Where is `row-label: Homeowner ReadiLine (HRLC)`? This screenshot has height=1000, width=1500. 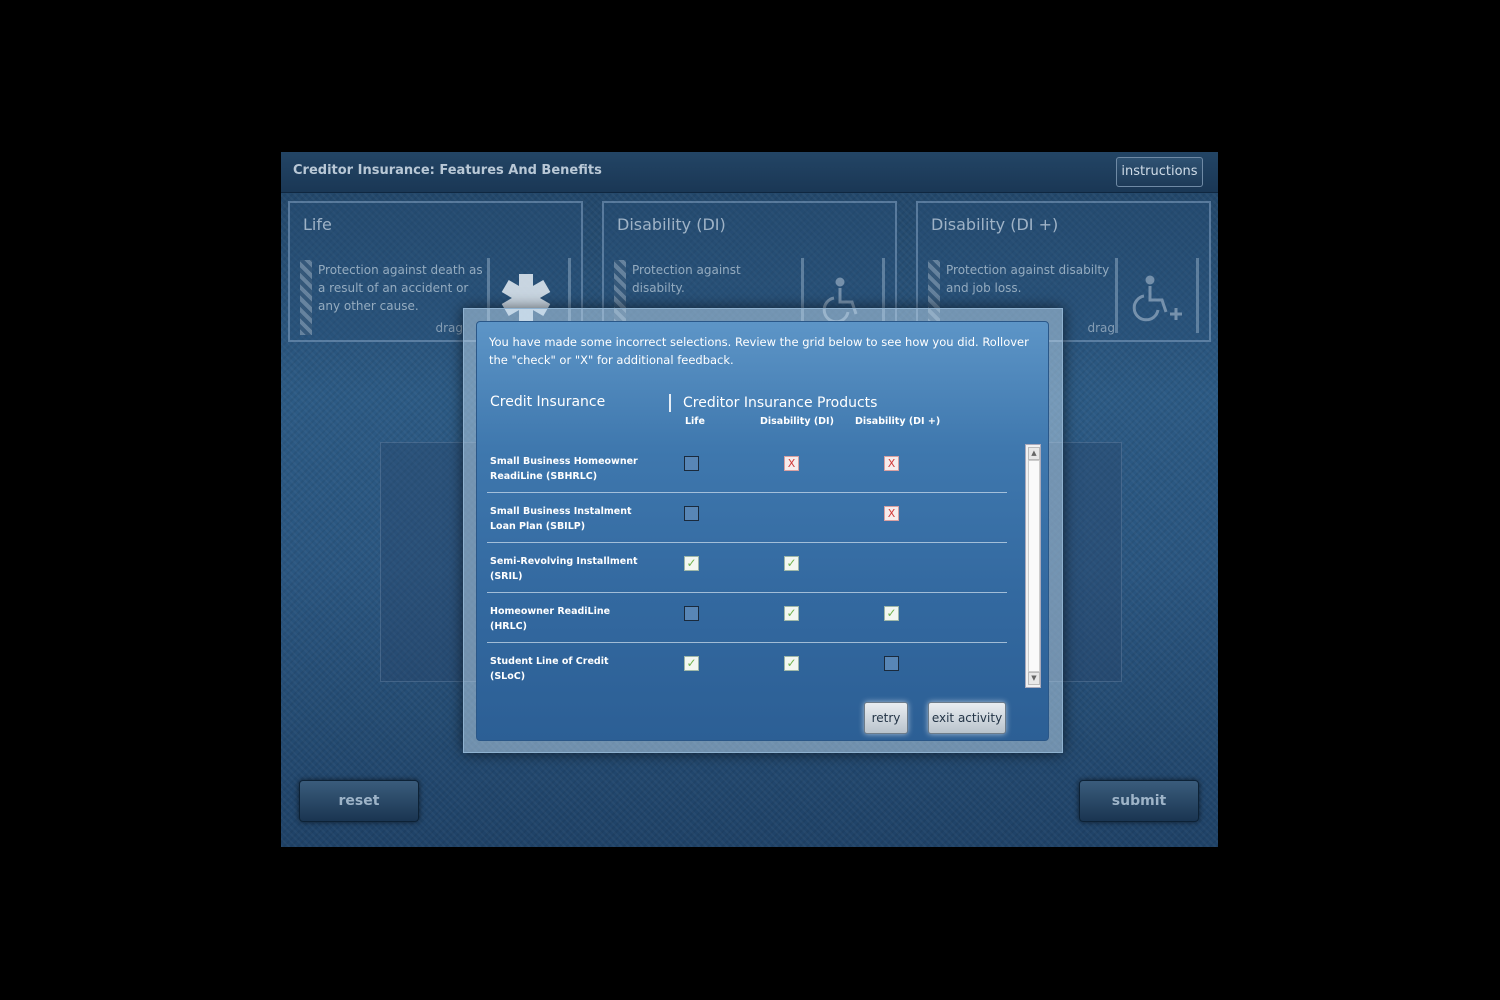 row-label: Homeowner ReadiLine (HRLC) is located at coordinates (550, 619).